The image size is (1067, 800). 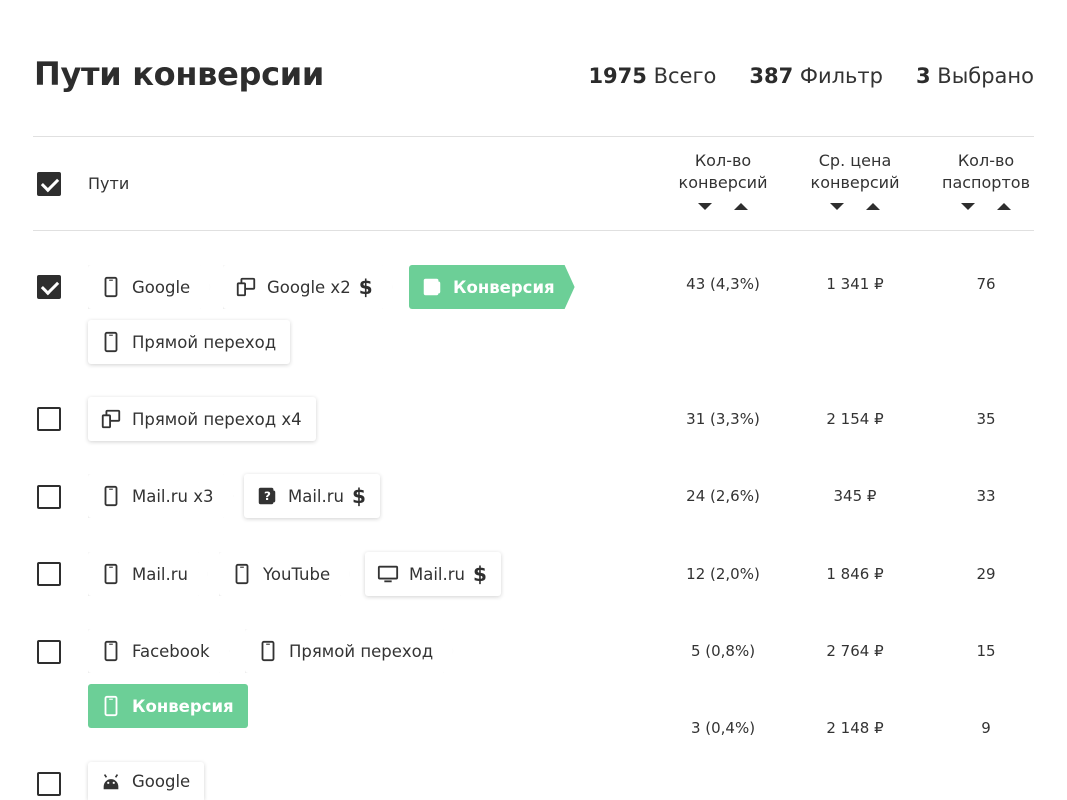 I want to click on path-step: YouTube, so click(x=284, y=574).